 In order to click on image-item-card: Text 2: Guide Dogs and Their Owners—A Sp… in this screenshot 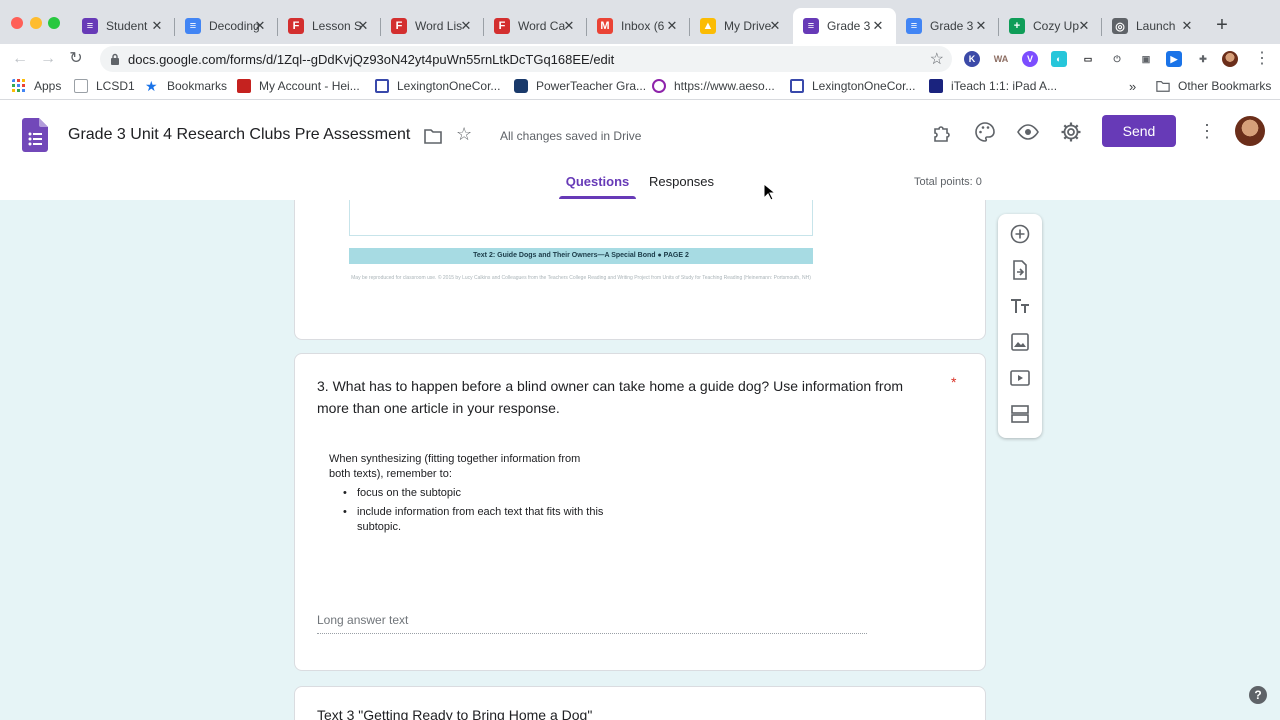, I will do `click(640, 270)`.